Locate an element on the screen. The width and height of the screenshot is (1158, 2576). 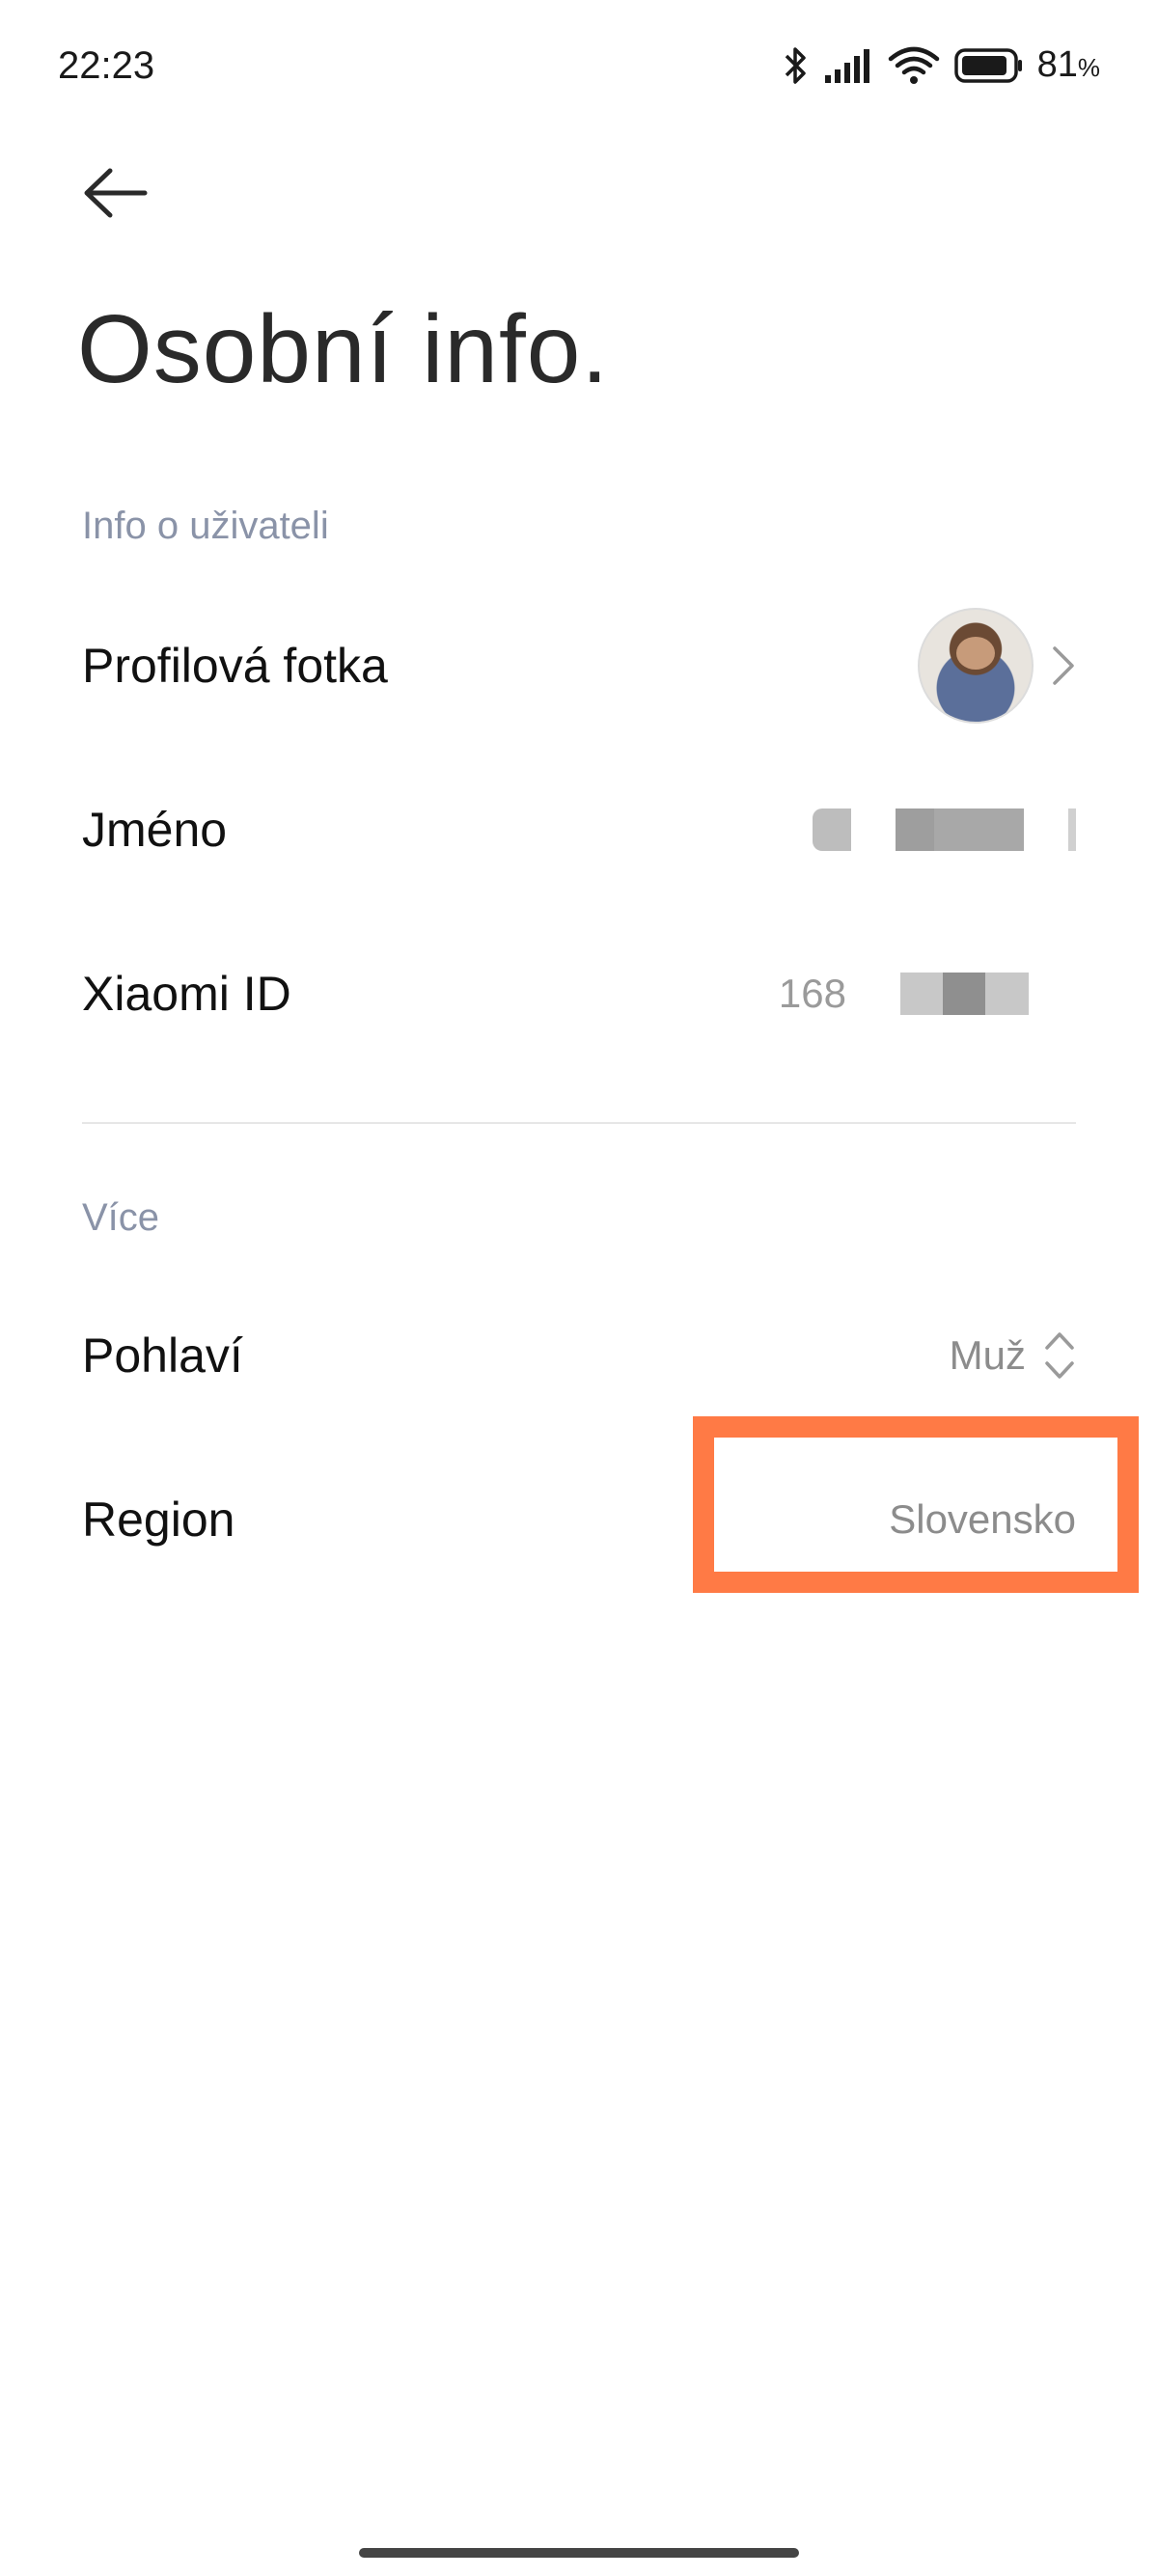
status-icons: 81% is located at coordinates (941, 65).